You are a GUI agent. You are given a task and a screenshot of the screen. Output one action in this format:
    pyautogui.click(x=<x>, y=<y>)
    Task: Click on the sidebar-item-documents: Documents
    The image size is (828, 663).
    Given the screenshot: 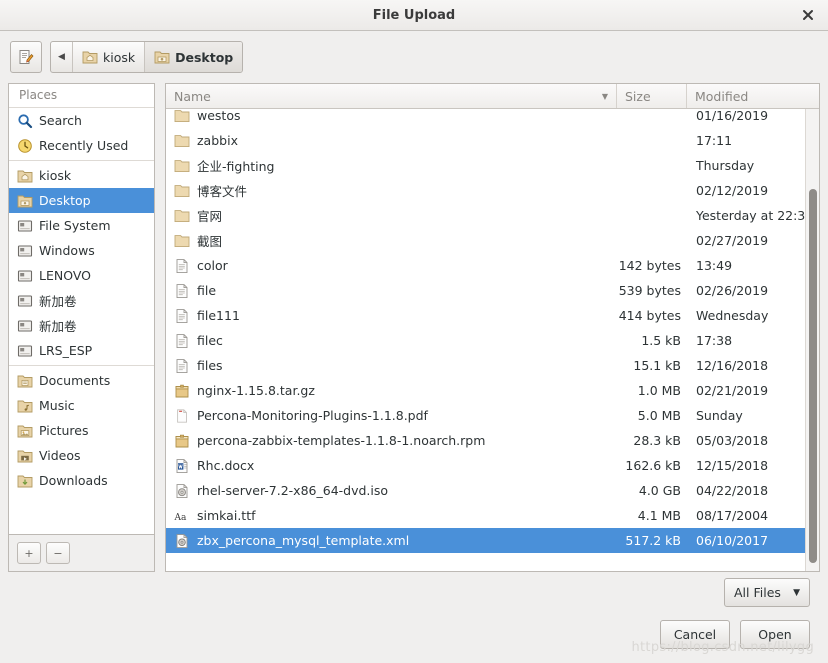 What is the action you would take?
    pyautogui.click(x=81, y=380)
    